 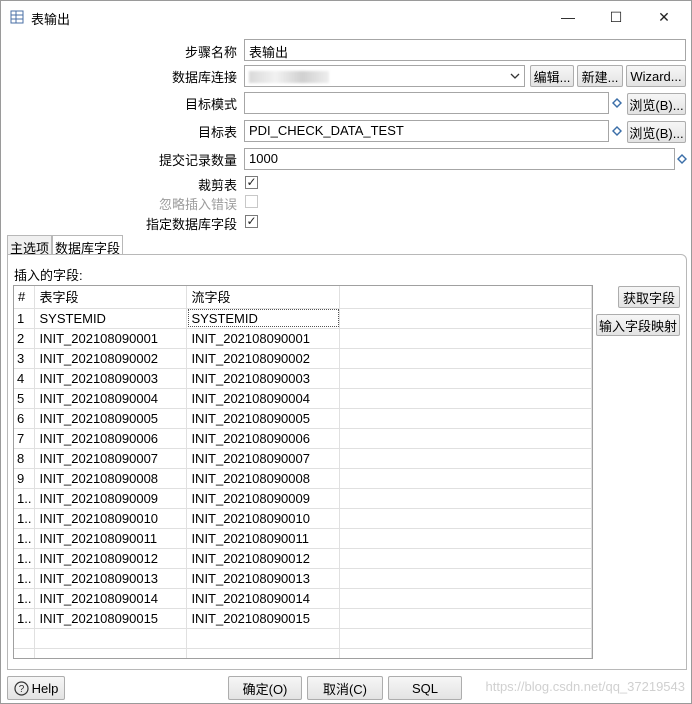 I want to click on table-field-cell: INIT_202108090009, so click(x=111, y=498).